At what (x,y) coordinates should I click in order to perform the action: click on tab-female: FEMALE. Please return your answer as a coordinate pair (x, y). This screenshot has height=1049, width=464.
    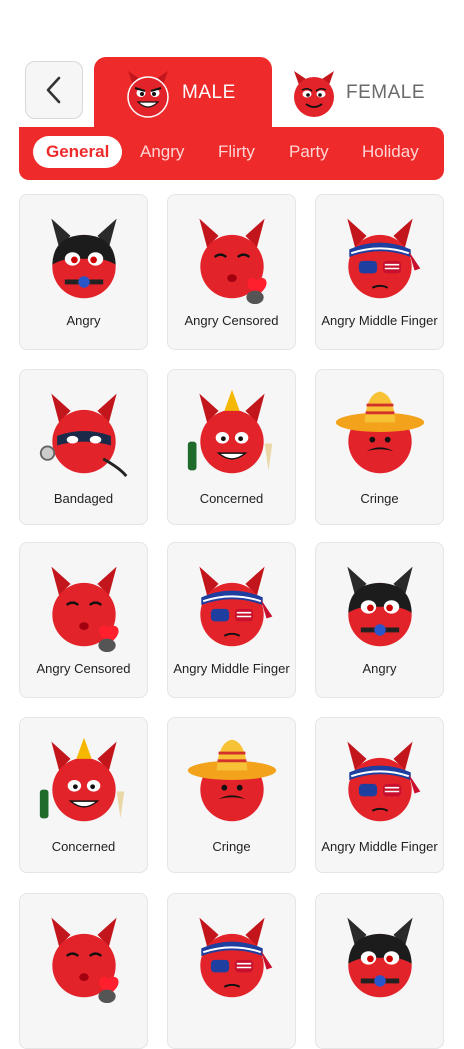
    Looking at the image, I should click on (365, 95).